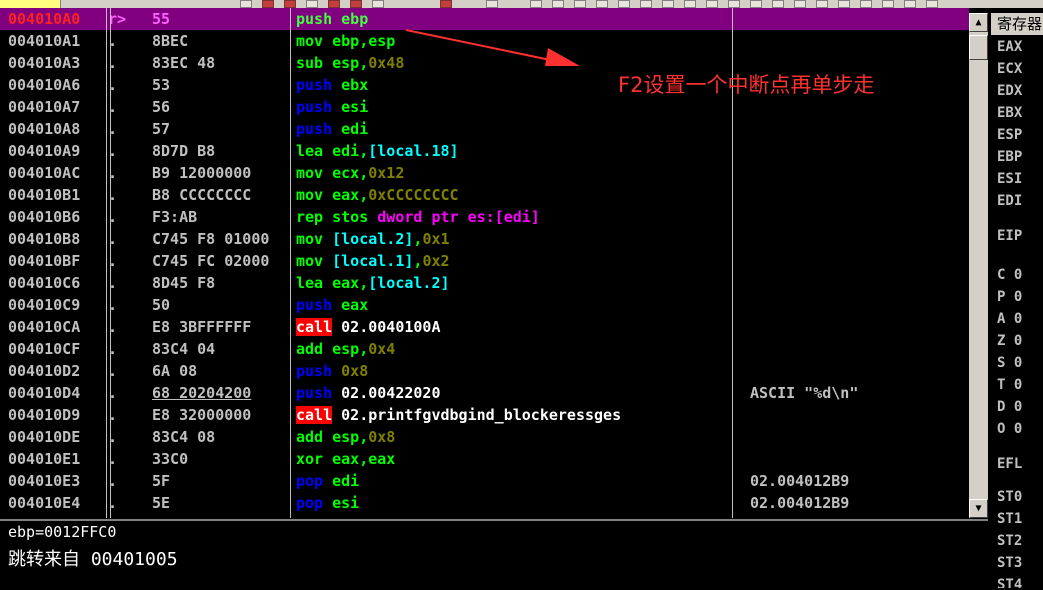 This screenshot has height=590, width=1043. Describe the element at coordinates (978, 47) in the screenshot. I see `scroll-thumb` at that location.